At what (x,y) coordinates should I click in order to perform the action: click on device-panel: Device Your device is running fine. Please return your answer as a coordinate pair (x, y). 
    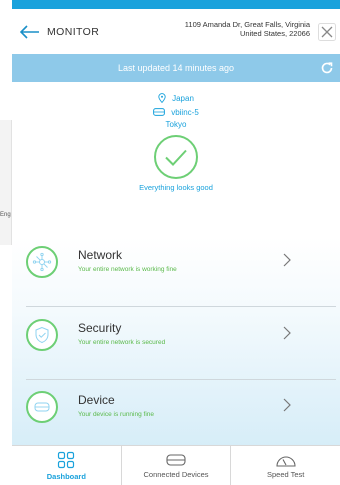
    Looking at the image, I should click on (176, 415).